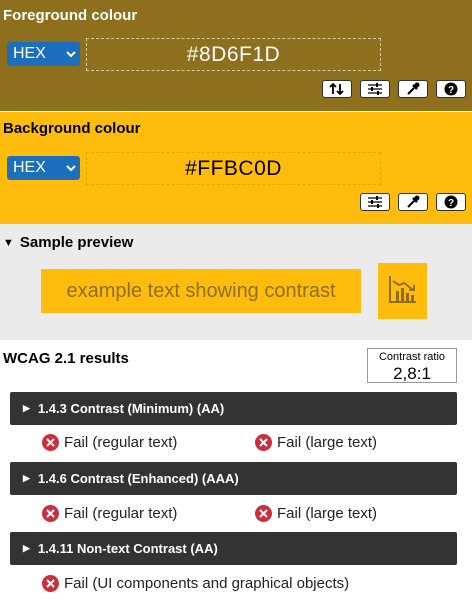 This screenshot has width=472, height=600. I want to click on background-color-input: #FFBC0D, so click(233, 168).